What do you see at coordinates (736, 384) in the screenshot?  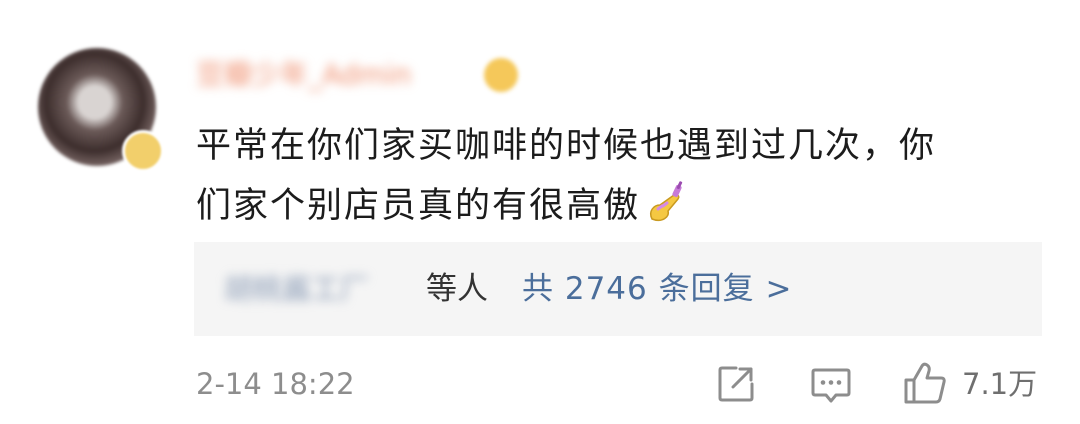 I see `share-icon` at bounding box center [736, 384].